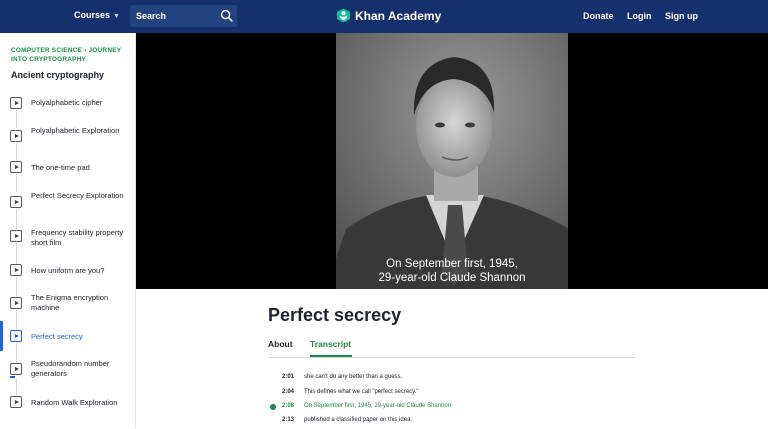  What do you see at coordinates (92, 15) in the screenshot?
I see `courses-label: Courses` at bounding box center [92, 15].